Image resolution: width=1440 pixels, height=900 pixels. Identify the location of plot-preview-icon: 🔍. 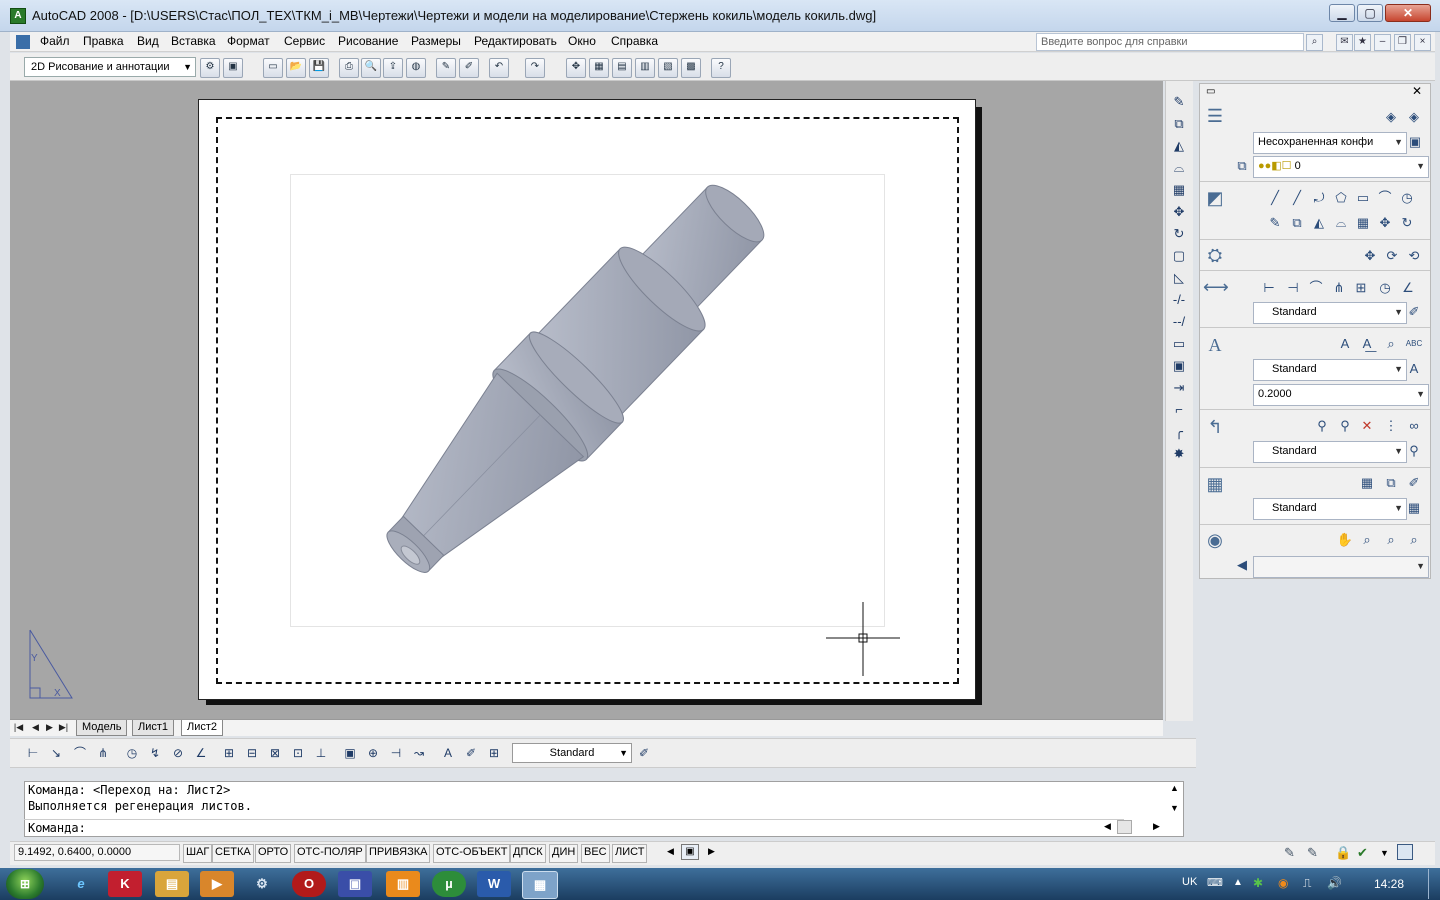
(371, 68).